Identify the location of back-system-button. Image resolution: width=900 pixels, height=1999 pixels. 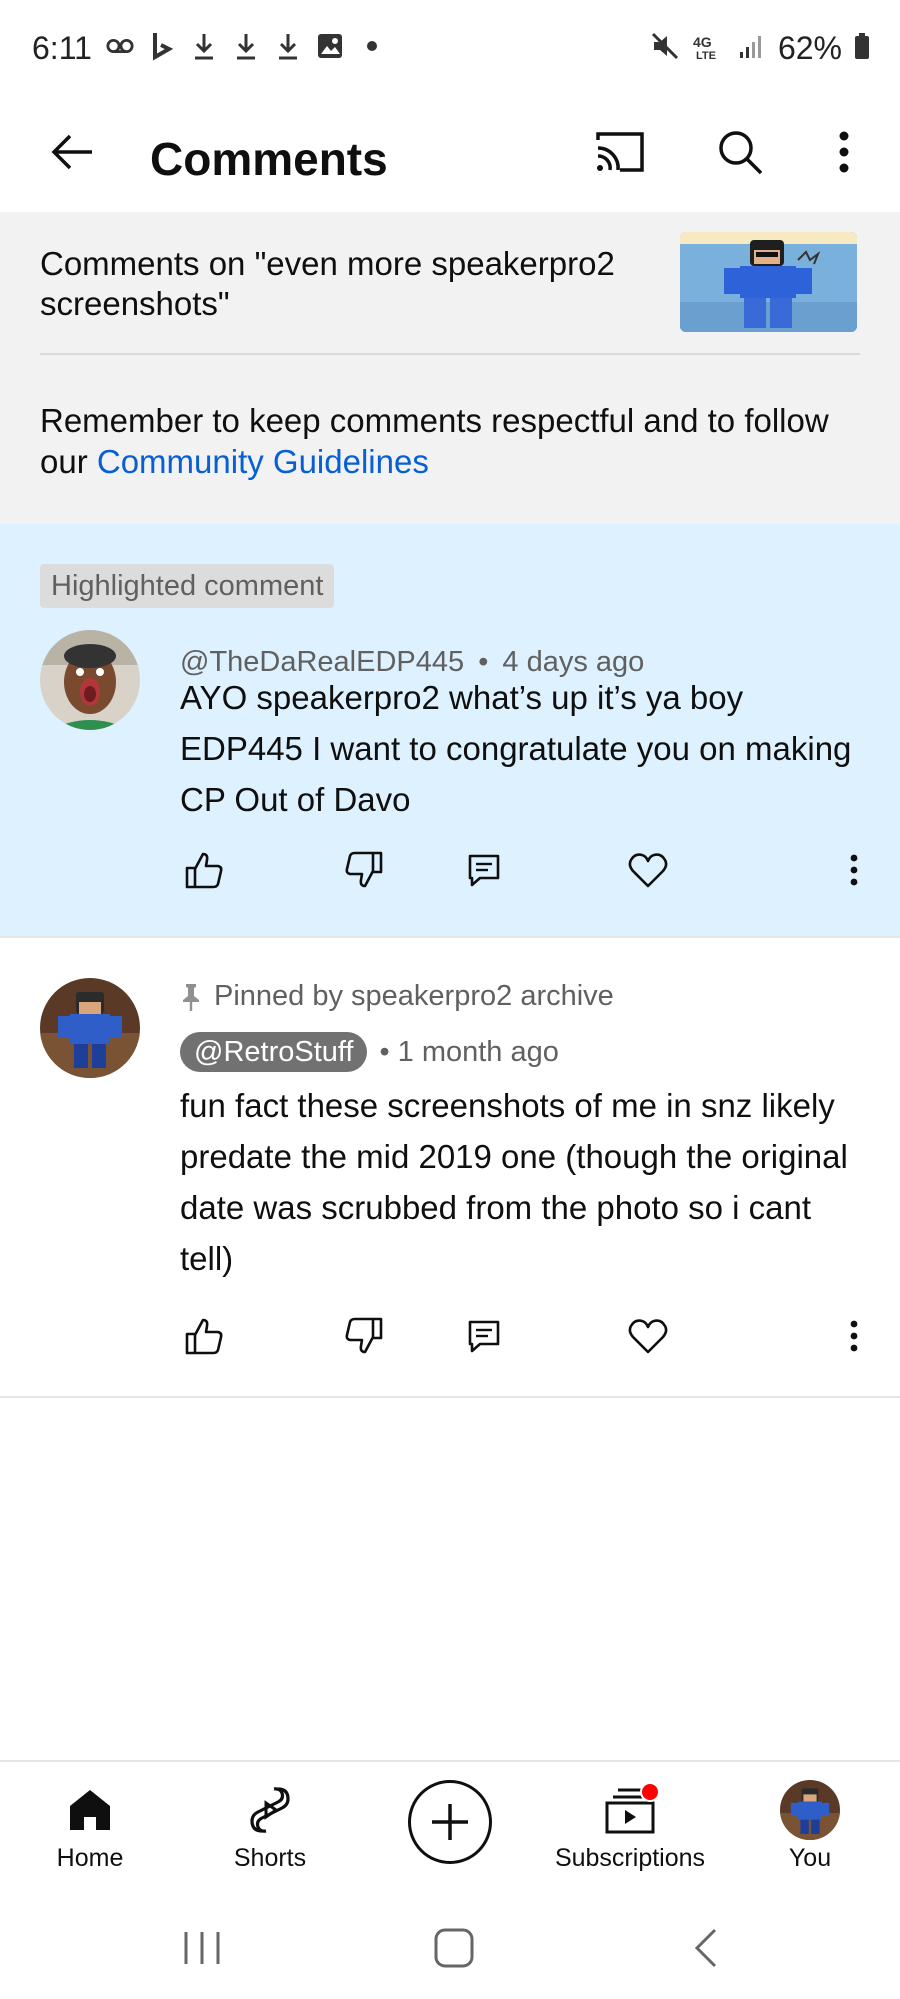
(706, 1948).